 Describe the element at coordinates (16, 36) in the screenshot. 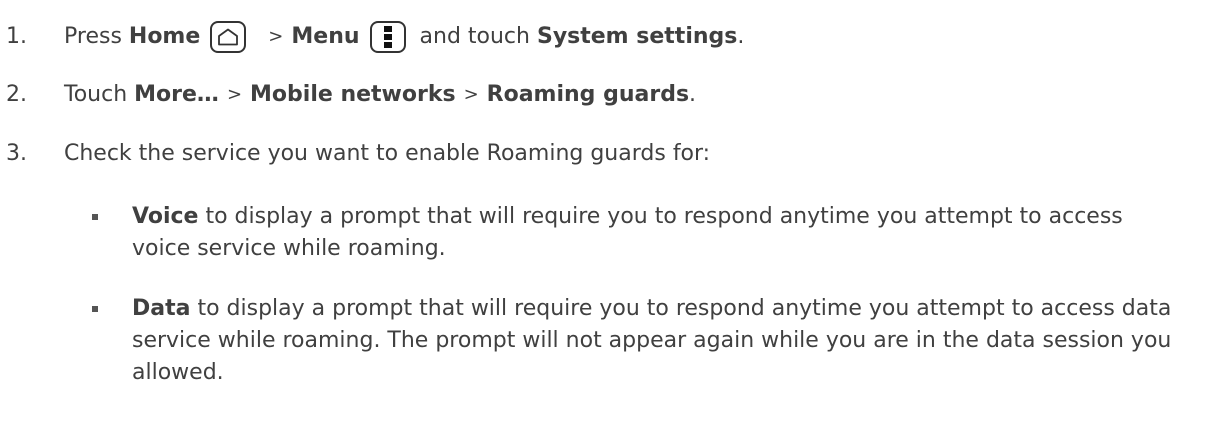

I see `step-number: 1.` at that location.